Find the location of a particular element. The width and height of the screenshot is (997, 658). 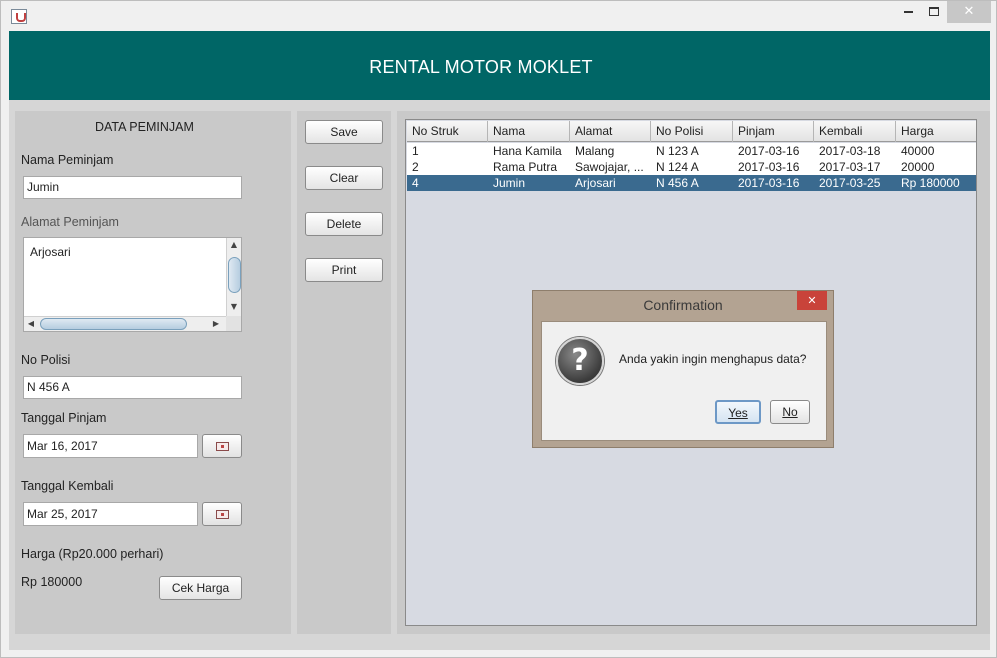

table-cell: 2017-03-17 is located at coordinates (850, 167).